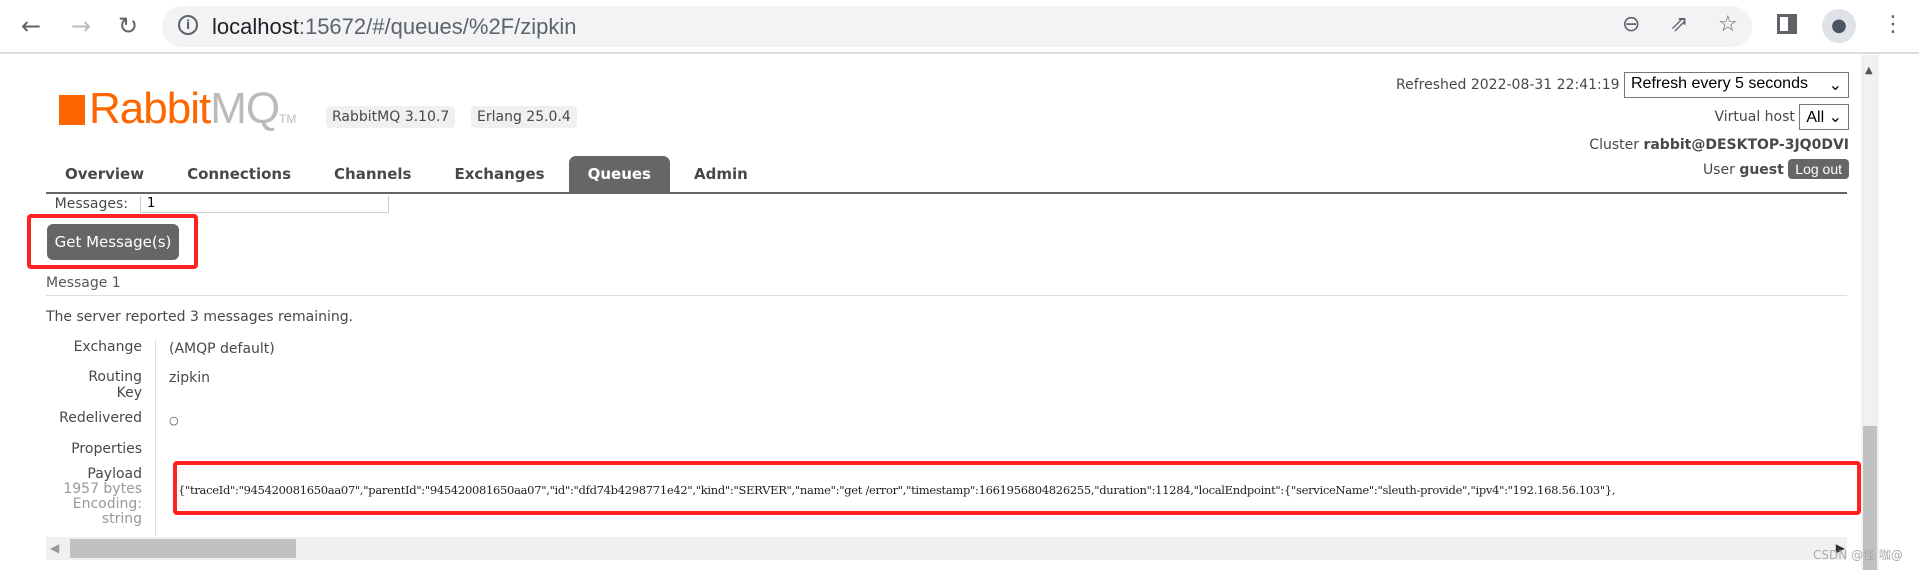 The image size is (1919, 570). What do you see at coordinates (946, 548) in the screenshot?
I see `horizontal-scrollbar: ◀ ▶` at bounding box center [946, 548].